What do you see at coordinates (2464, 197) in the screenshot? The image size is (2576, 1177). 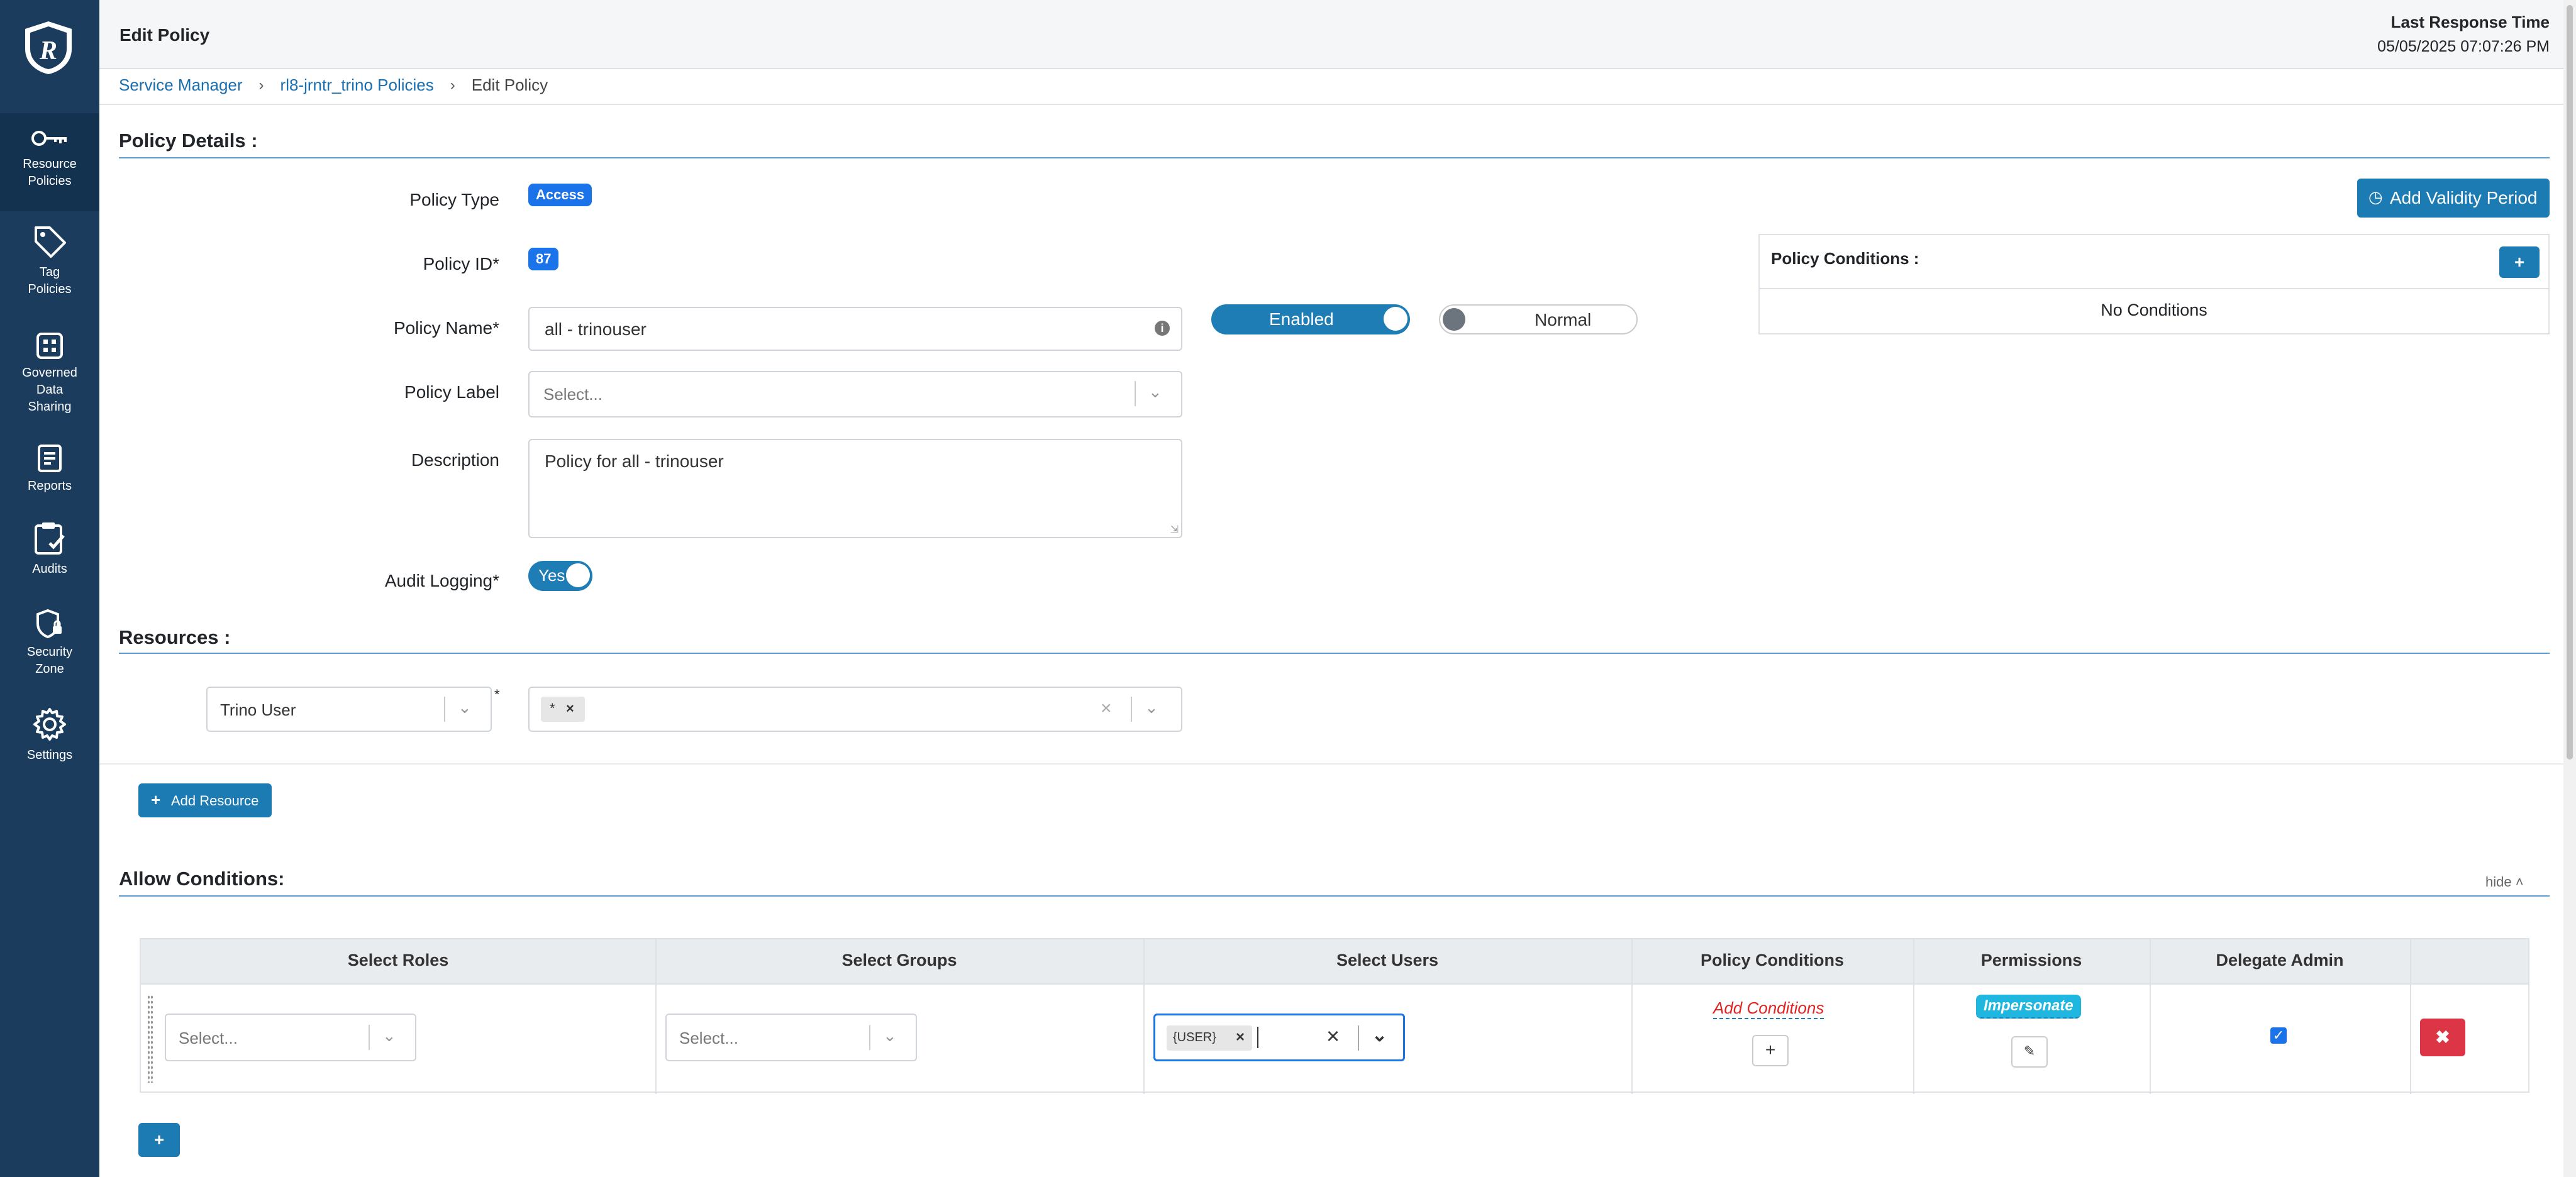 I see `add-validity-label: Add Validity Period` at bounding box center [2464, 197].